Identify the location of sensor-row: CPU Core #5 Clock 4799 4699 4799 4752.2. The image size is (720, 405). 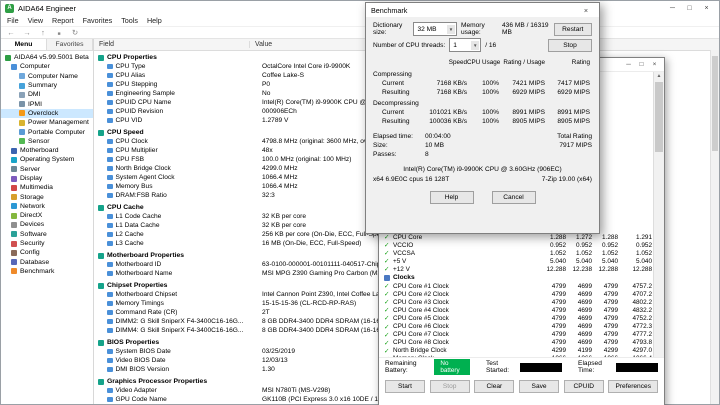
(516, 318).